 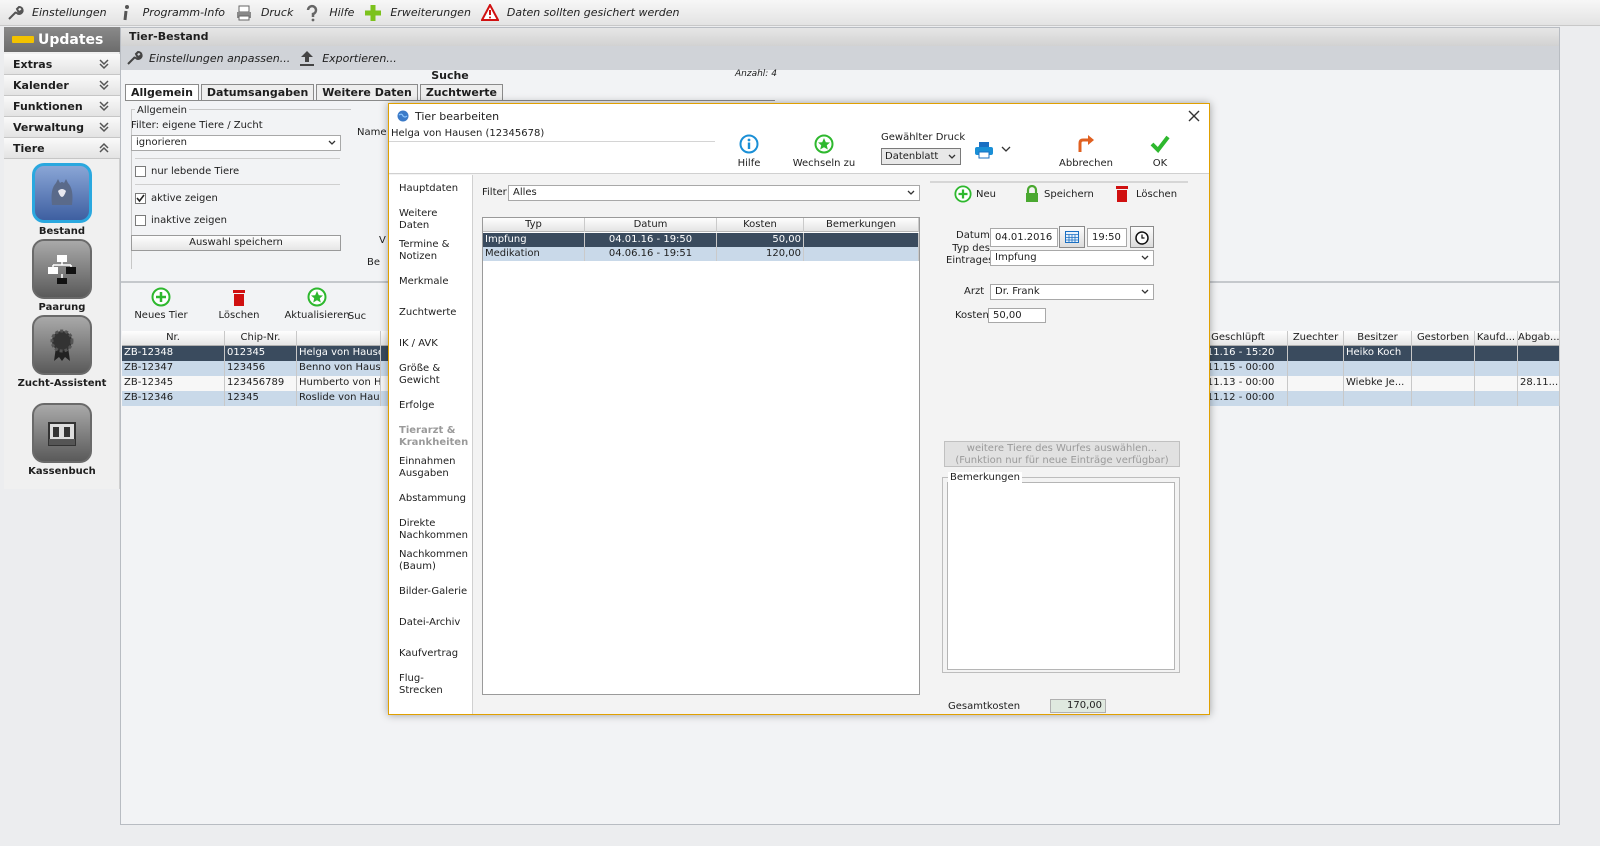 I want to click on col-datum: Datum, so click(x=651, y=225).